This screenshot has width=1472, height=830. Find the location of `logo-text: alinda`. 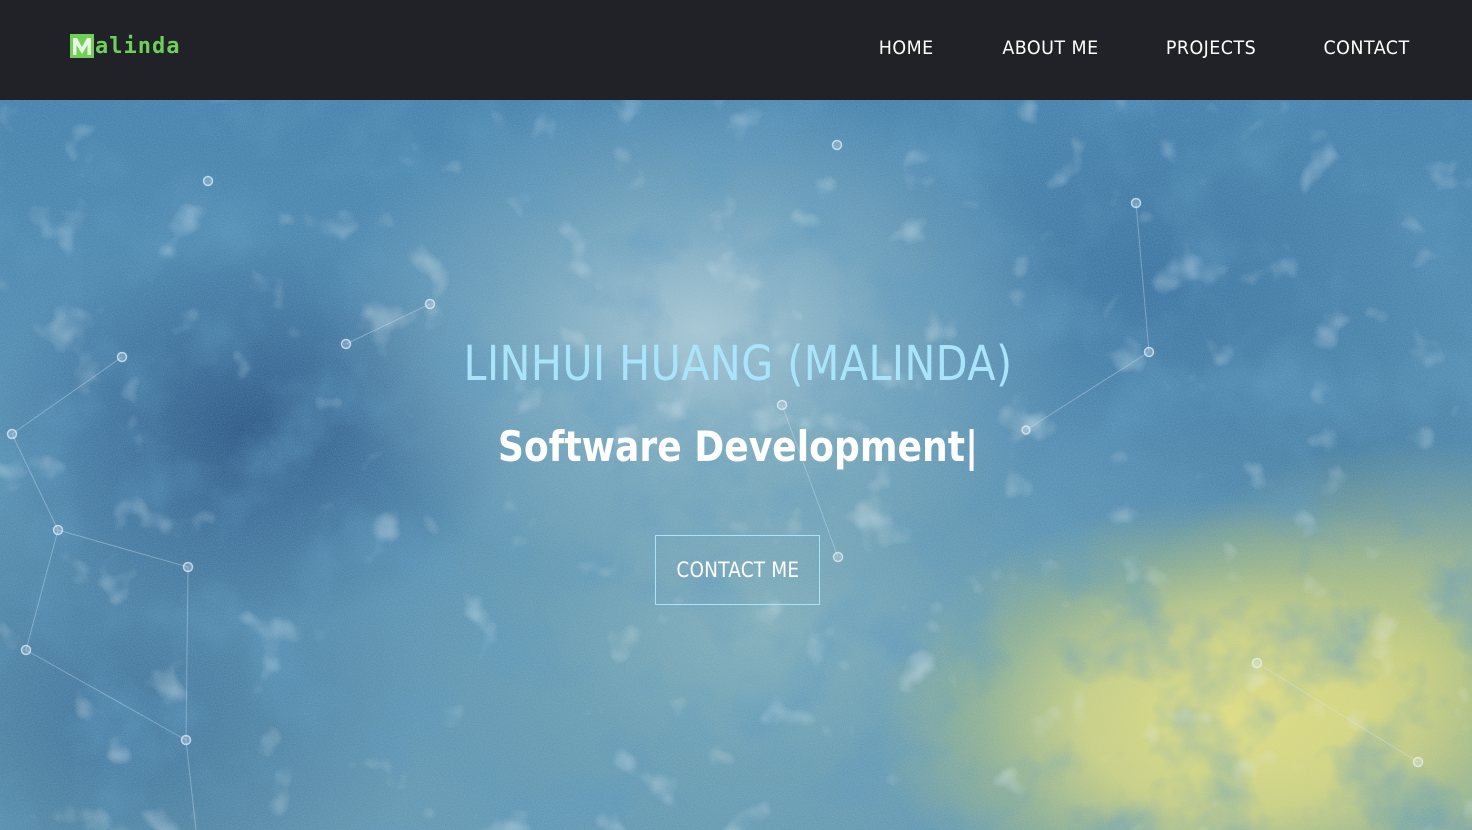

logo-text: alinda is located at coordinates (138, 46).